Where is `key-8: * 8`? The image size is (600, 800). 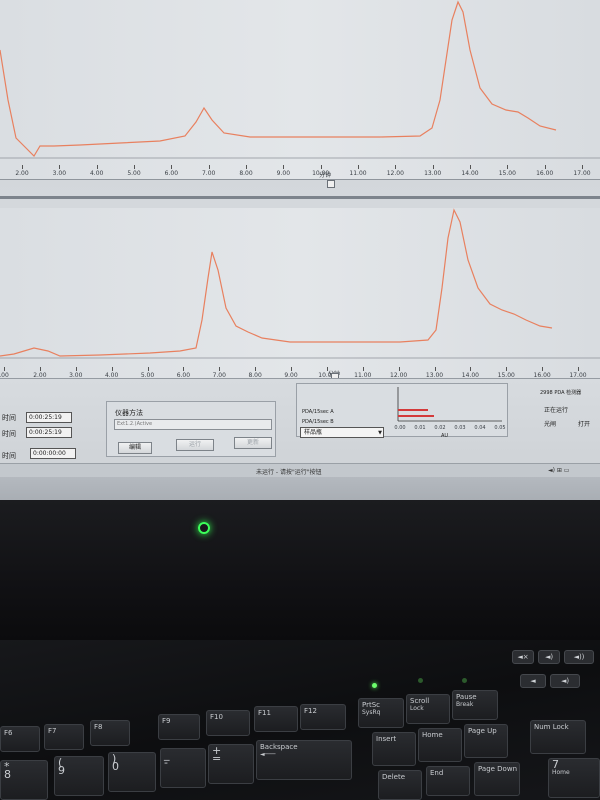
key-8: * 8 is located at coordinates (24, 780).